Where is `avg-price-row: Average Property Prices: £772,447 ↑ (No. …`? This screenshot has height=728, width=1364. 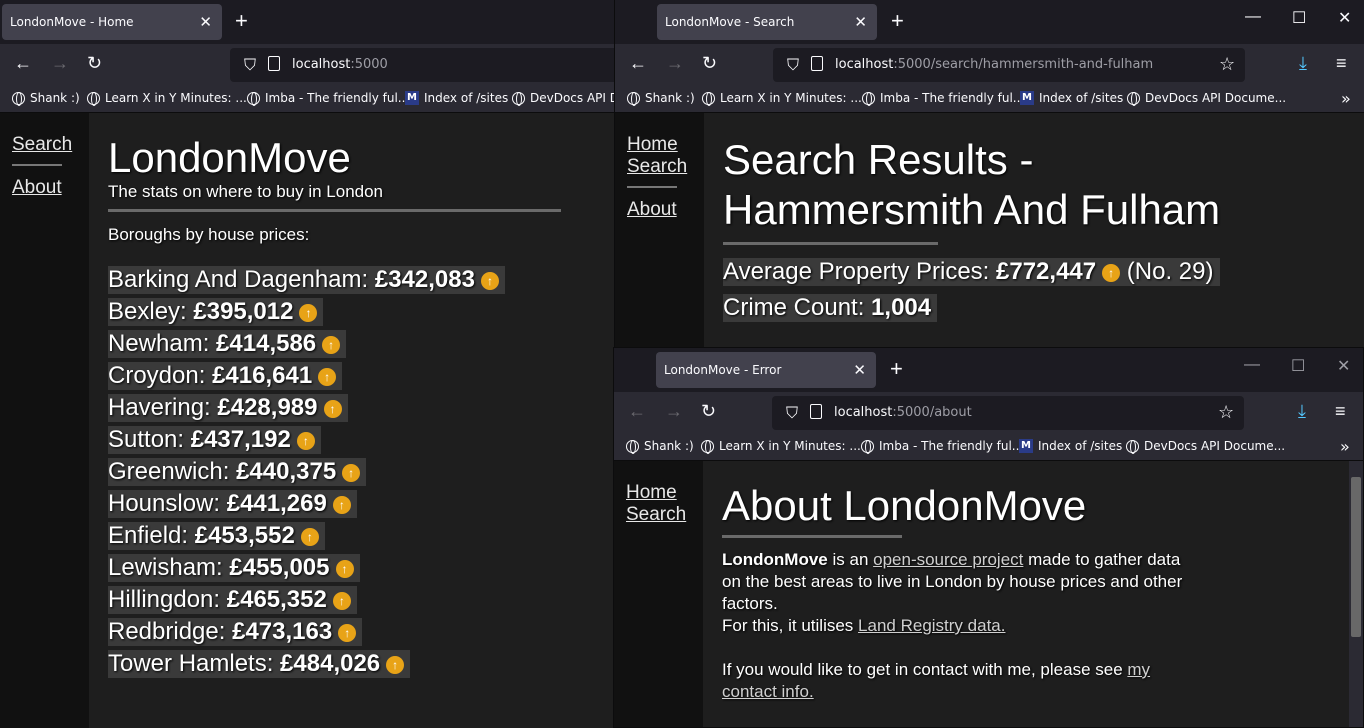
avg-price-row: Average Property Prices: £772,447 ↑ (No. … is located at coordinates (1043, 276).